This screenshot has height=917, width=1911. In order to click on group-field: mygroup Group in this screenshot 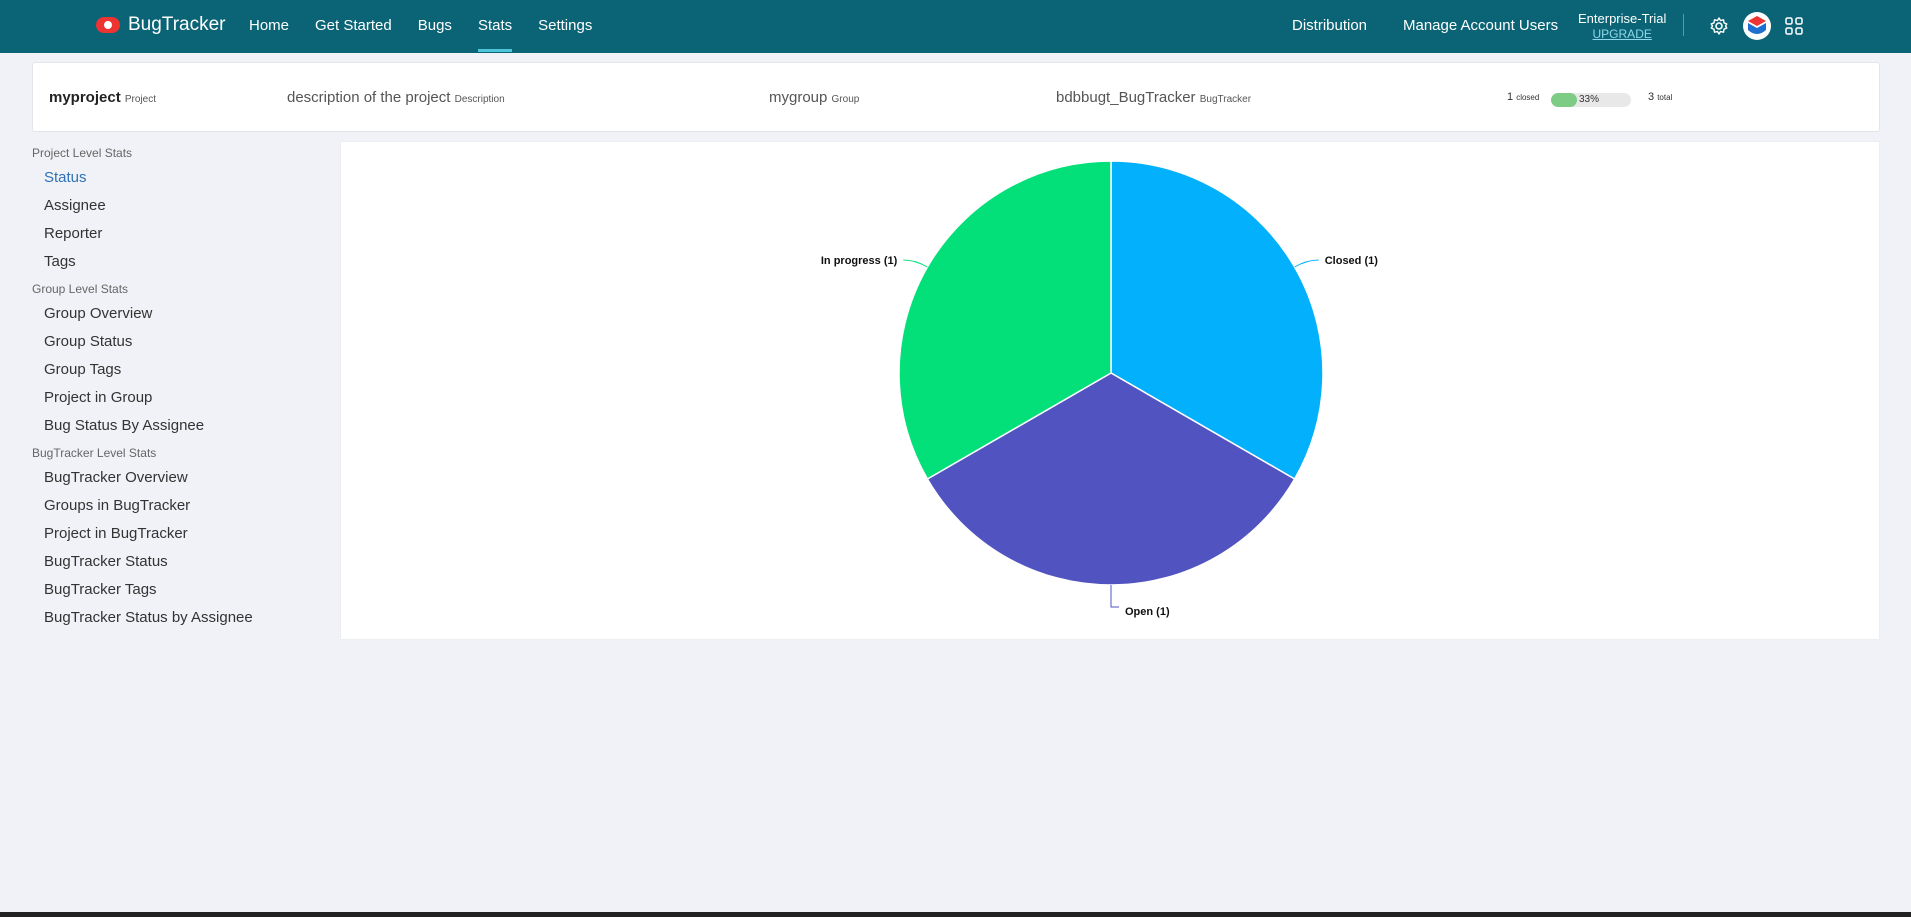, I will do `click(814, 97)`.